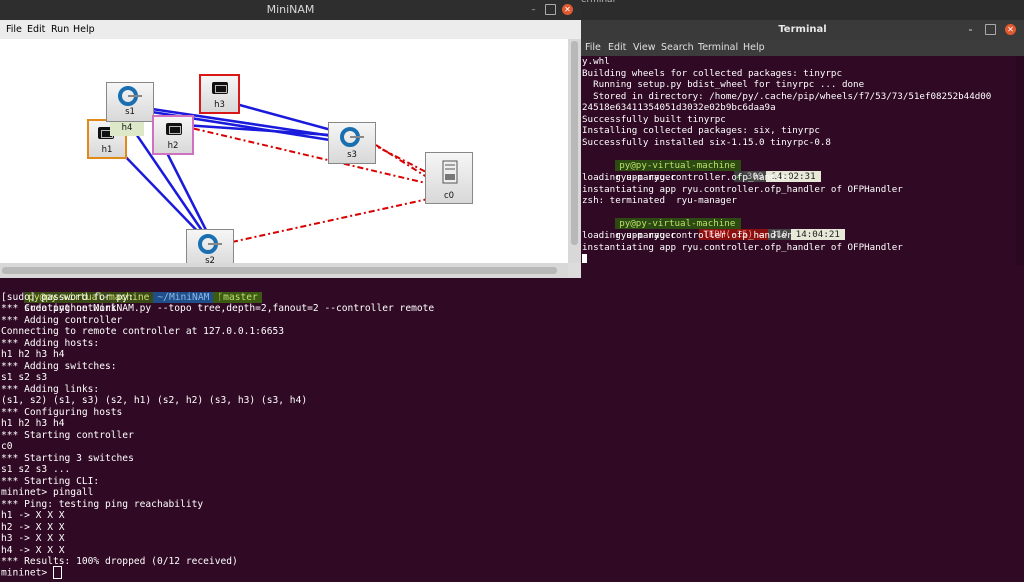 The height and width of the screenshot is (582, 1024). What do you see at coordinates (817, 235) in the screenshot?
I see `prompt-time: 14:04:21` at bounding box center [817, 235].